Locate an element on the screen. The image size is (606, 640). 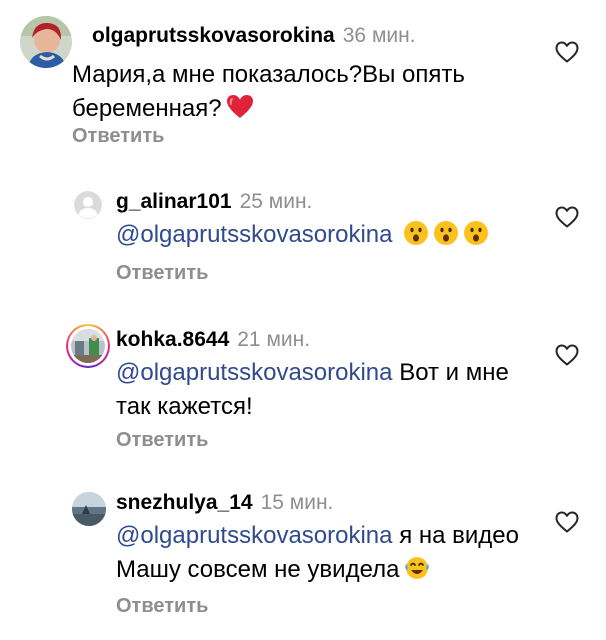
timestamp: 21 мин. is located at coordinates (274, 339).